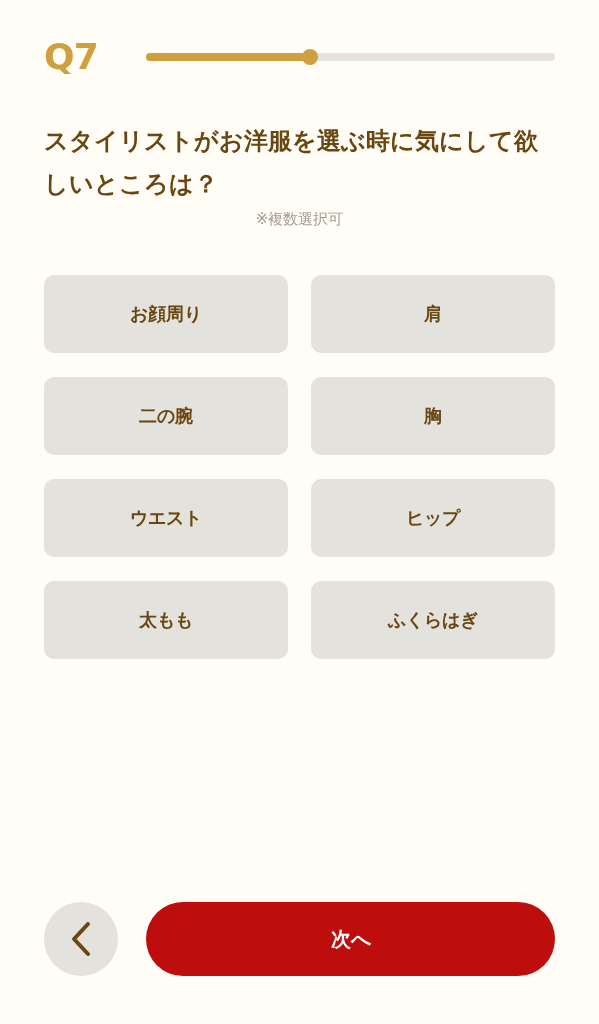 The width and height of the screenshot is (599, 1024). I want to click on option-button: 肩, so click(433, 313).